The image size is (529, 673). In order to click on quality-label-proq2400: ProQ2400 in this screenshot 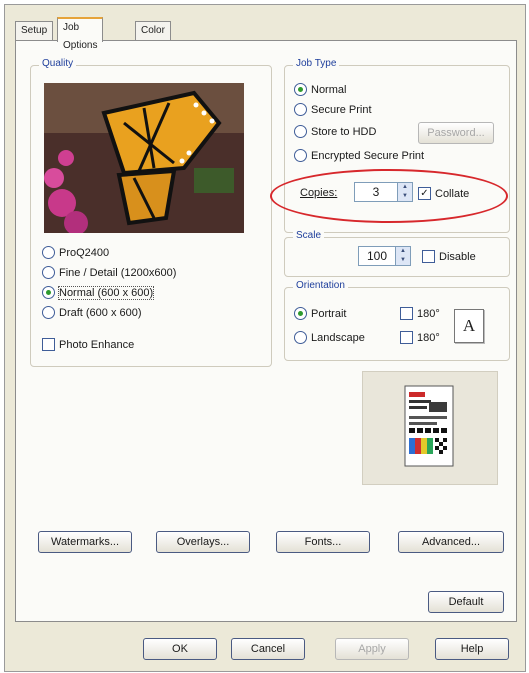, I will do `click(84, 252)`.